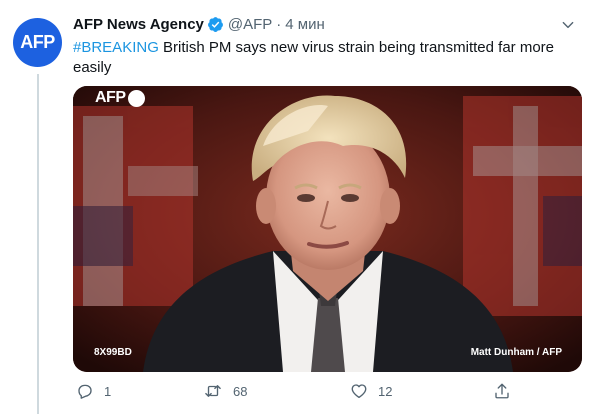 Image resolution: width=598 pixels, height=414 pixels. I want to click on author-name: AFP News Agency, so click(138, 24).